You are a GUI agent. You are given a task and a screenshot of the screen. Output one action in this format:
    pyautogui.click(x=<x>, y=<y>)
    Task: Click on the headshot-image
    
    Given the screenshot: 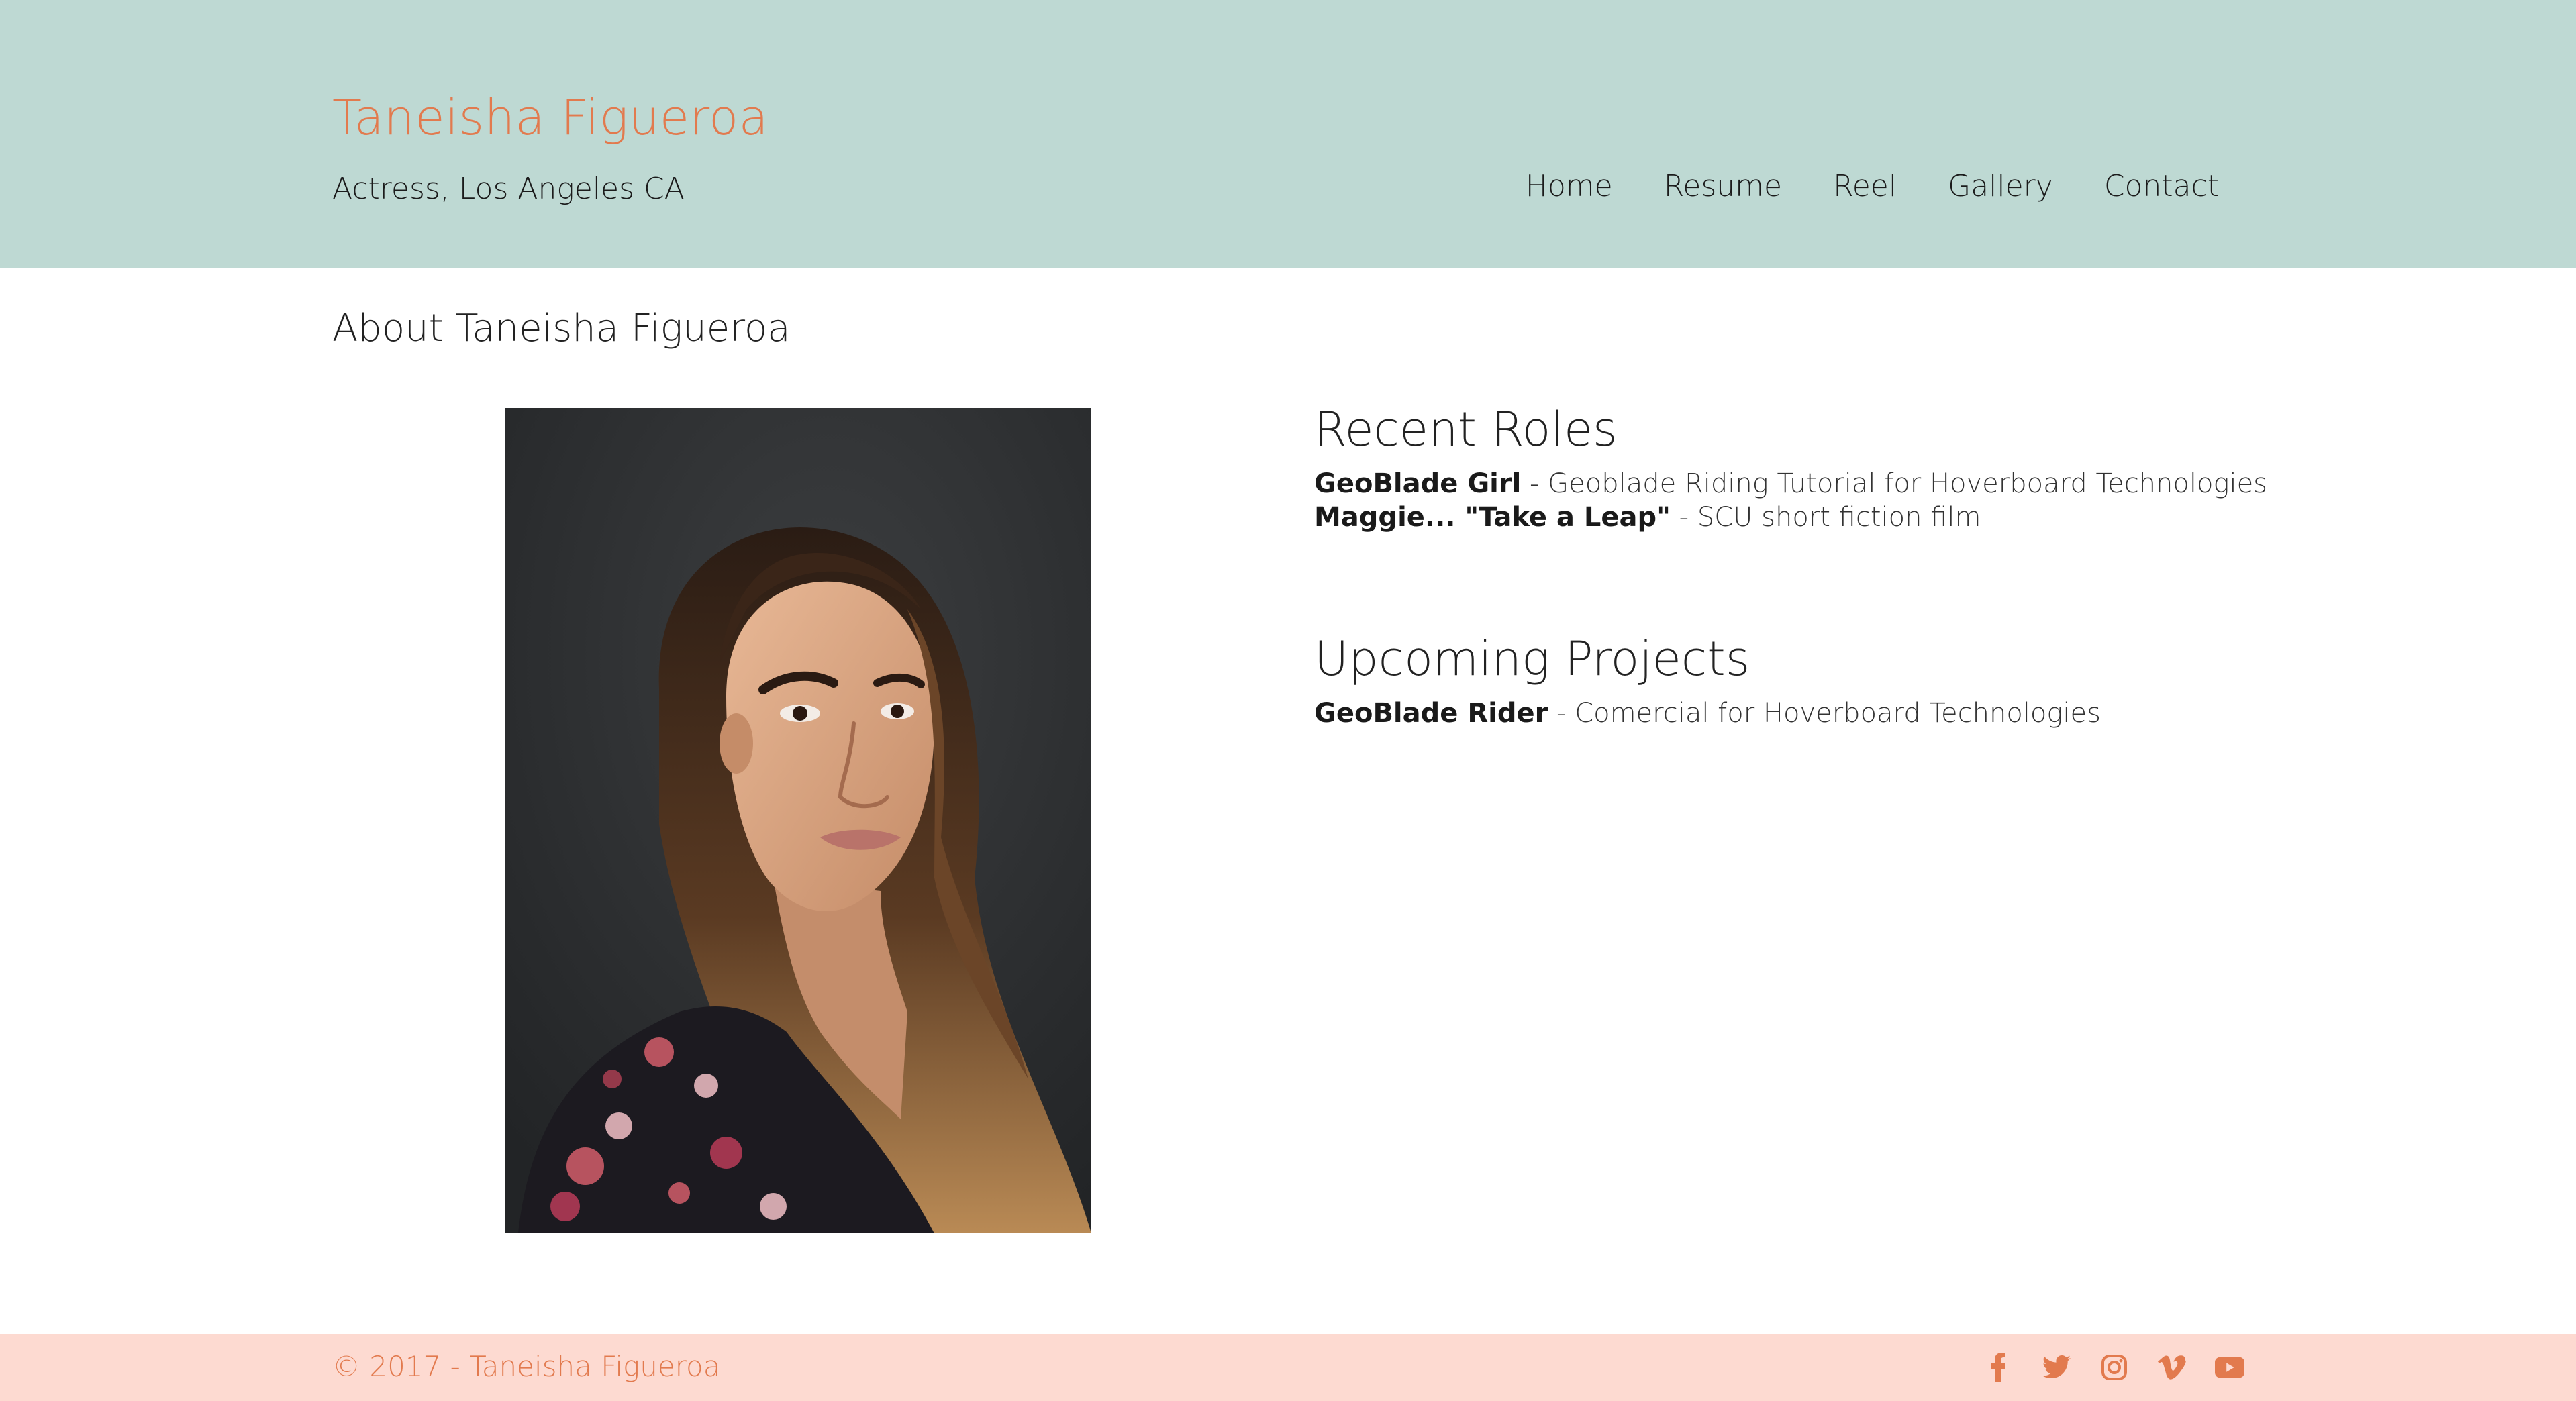 What is the action you would take?
    pyautogui.click(x=798, y=820)
    